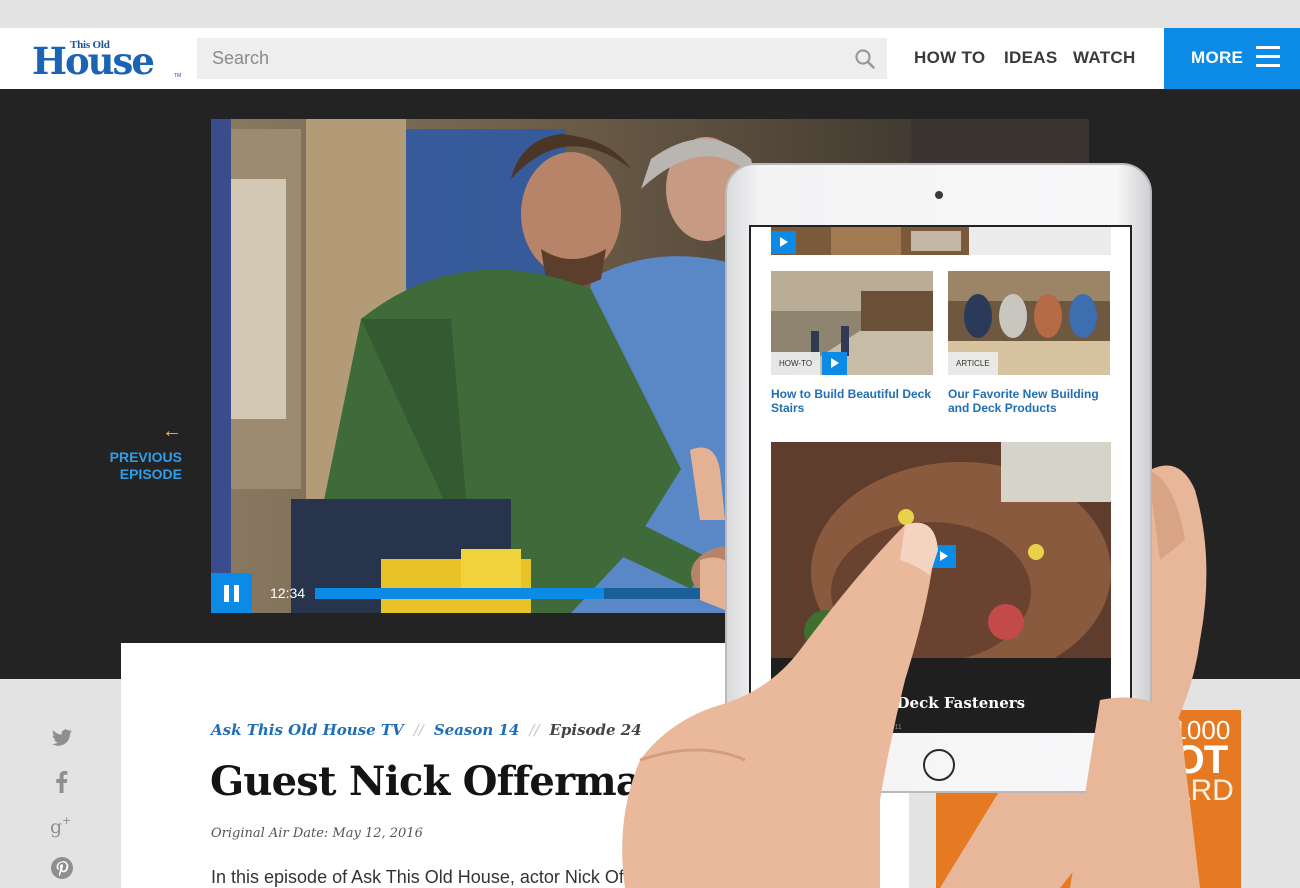  I want to click on tile-badge: HOW-TO, so click(796, 363).